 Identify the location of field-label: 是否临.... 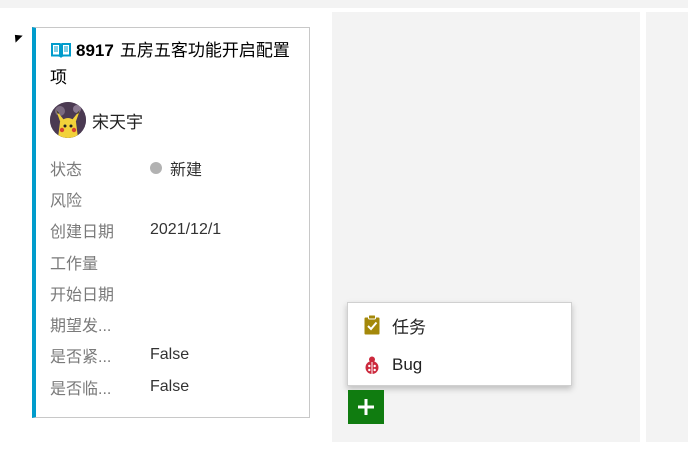
(81, 389).